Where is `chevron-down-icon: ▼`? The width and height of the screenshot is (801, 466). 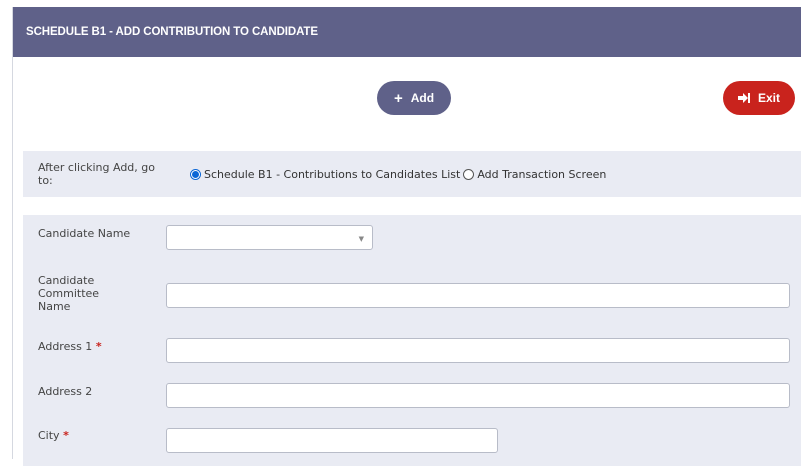
chevron-down-icon: ▼ is located at coordinates (361, 239).